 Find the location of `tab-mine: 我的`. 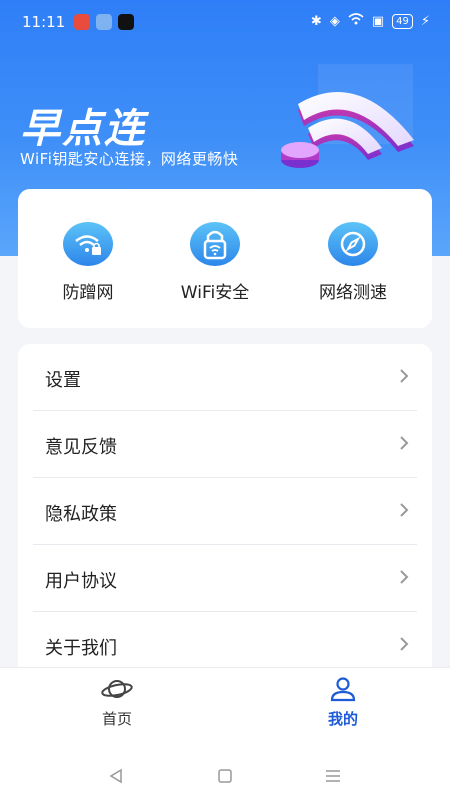

tab-mine: 我的 is located at coordinates (343, 702).